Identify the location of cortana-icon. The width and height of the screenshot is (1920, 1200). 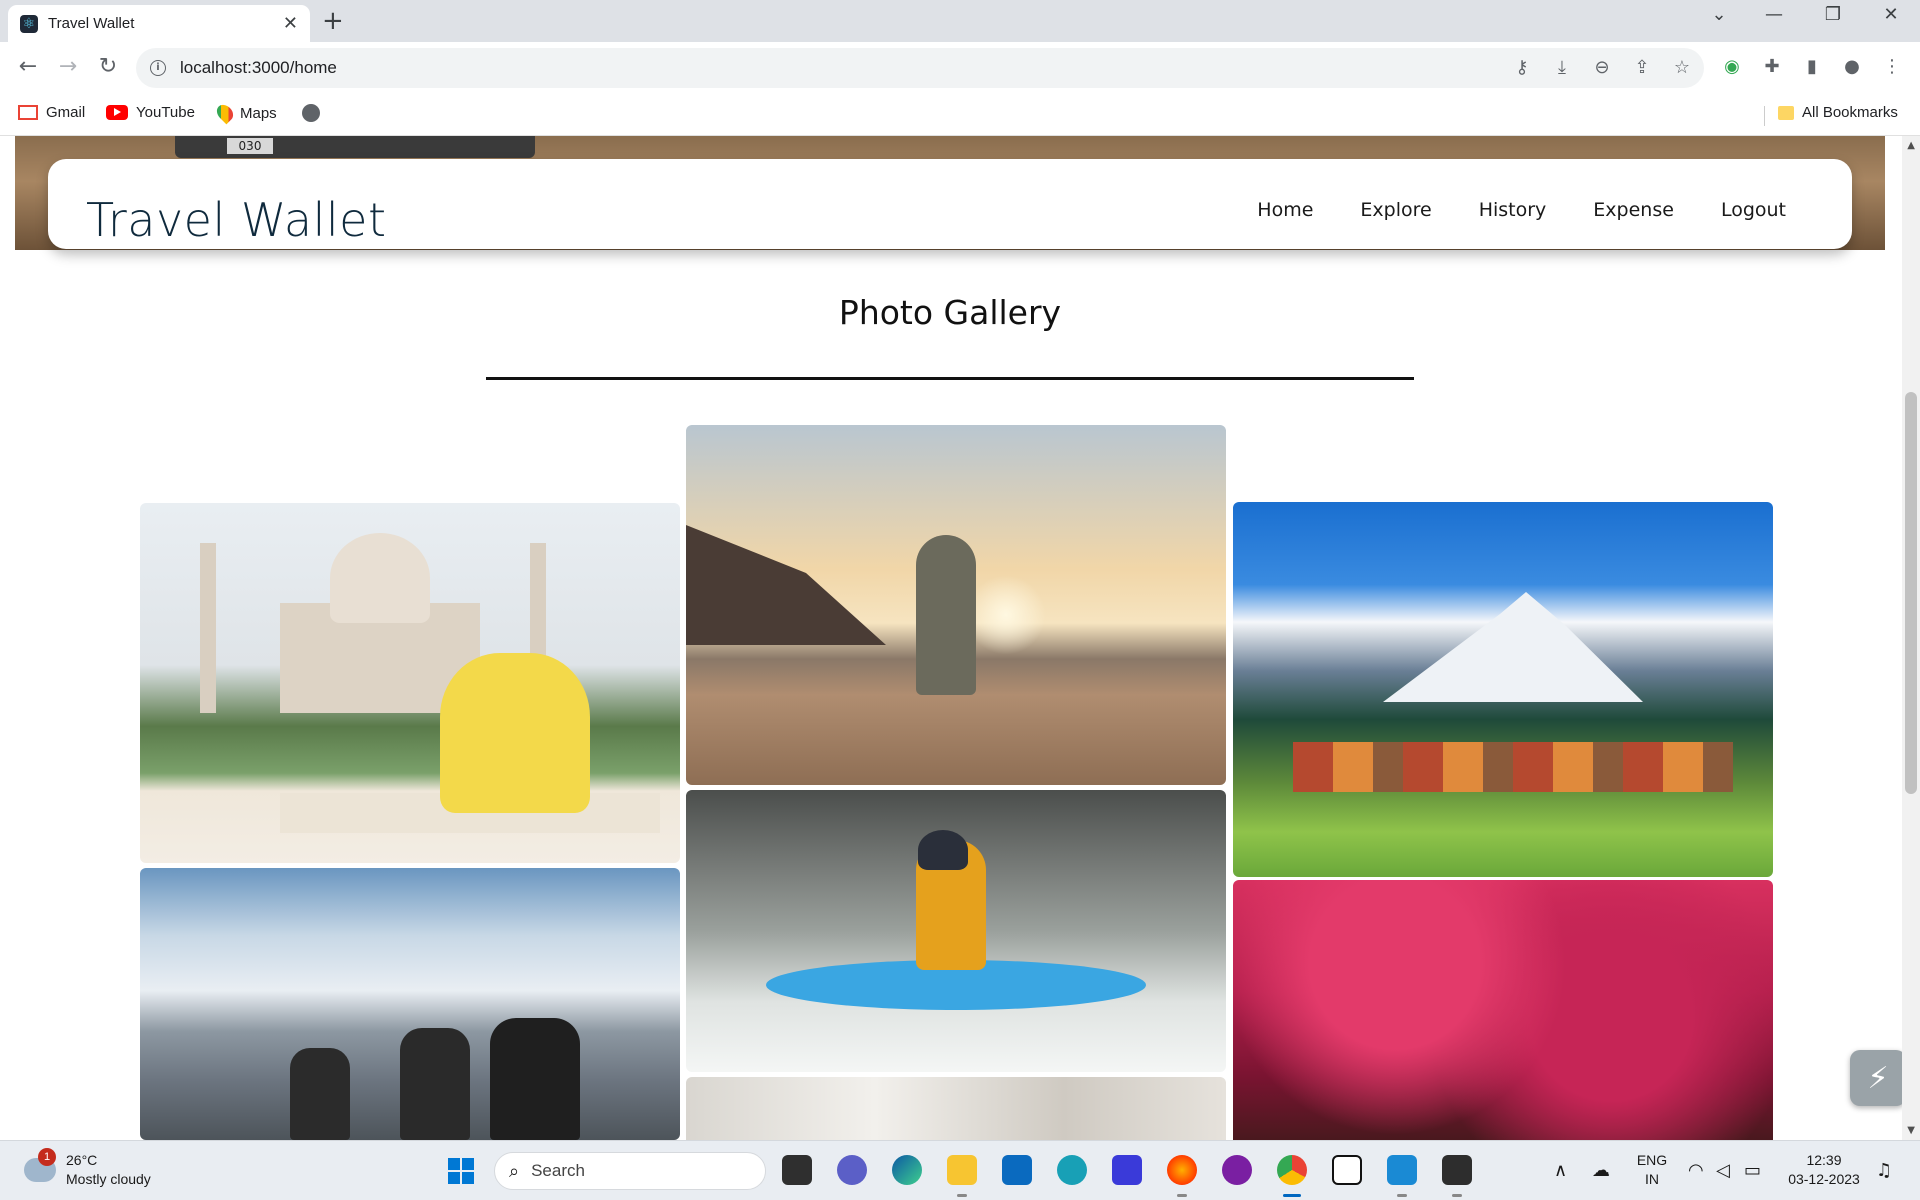
(1072, 1170).